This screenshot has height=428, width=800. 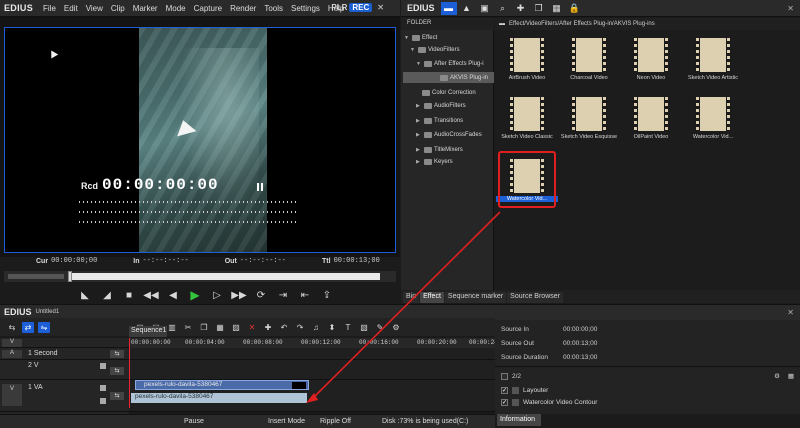 I want to click on scrub-track, so click(x=224, y=276).